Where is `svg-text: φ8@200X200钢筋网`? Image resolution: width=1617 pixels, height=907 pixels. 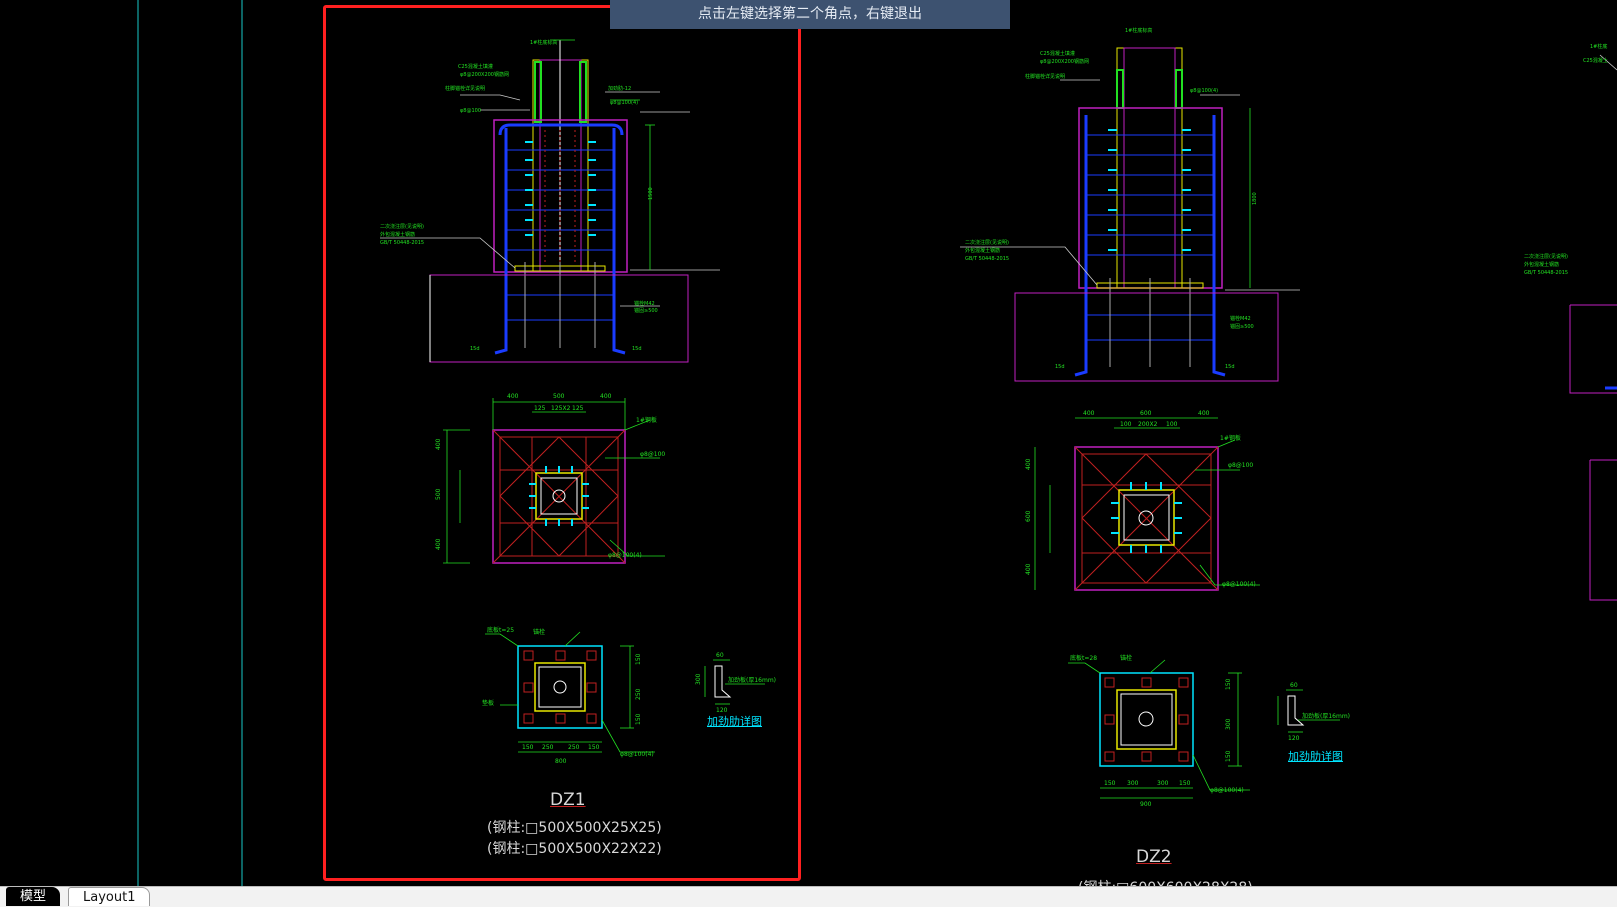
svg-text: φ8@200X200钢筋网 is located at coordinates (1064, 61).